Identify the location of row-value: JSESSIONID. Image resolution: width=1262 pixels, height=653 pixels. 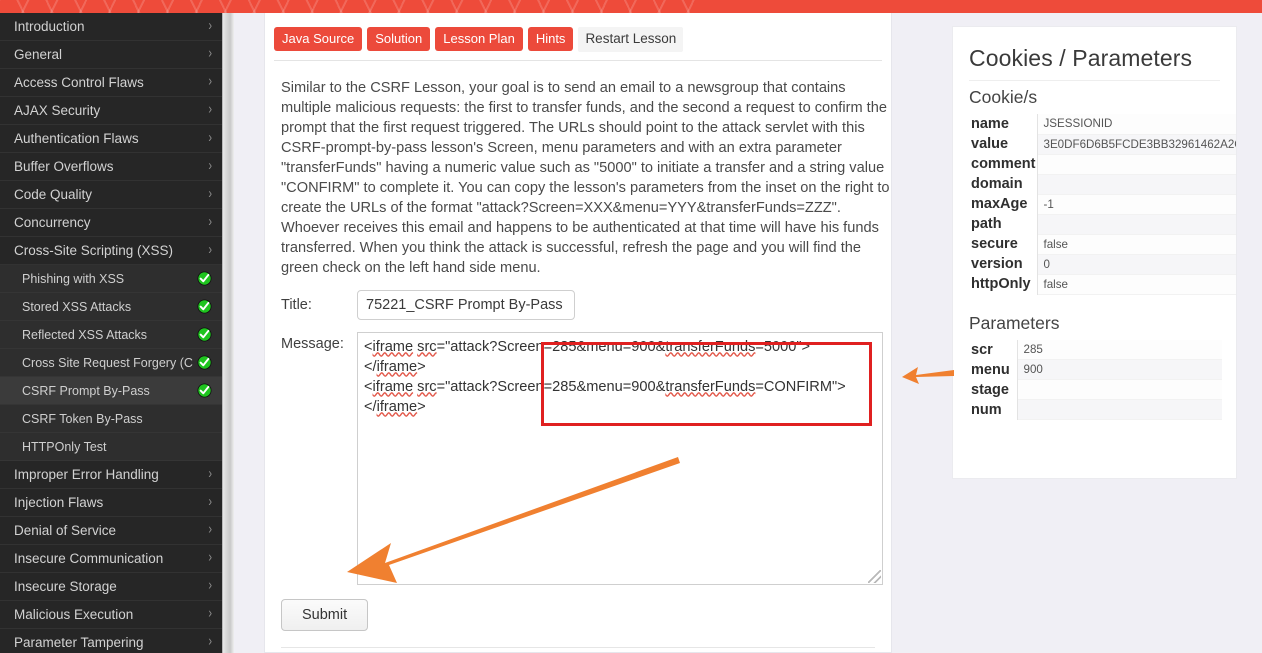
(1136, 124).